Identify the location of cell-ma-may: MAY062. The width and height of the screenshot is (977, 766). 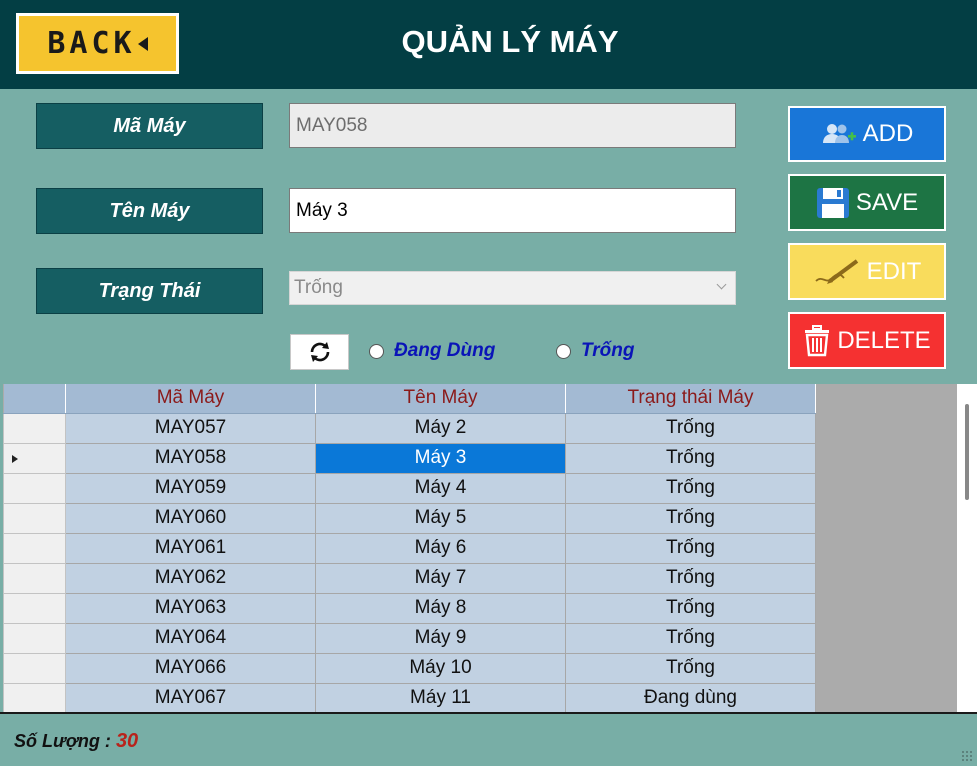
(190, 578).